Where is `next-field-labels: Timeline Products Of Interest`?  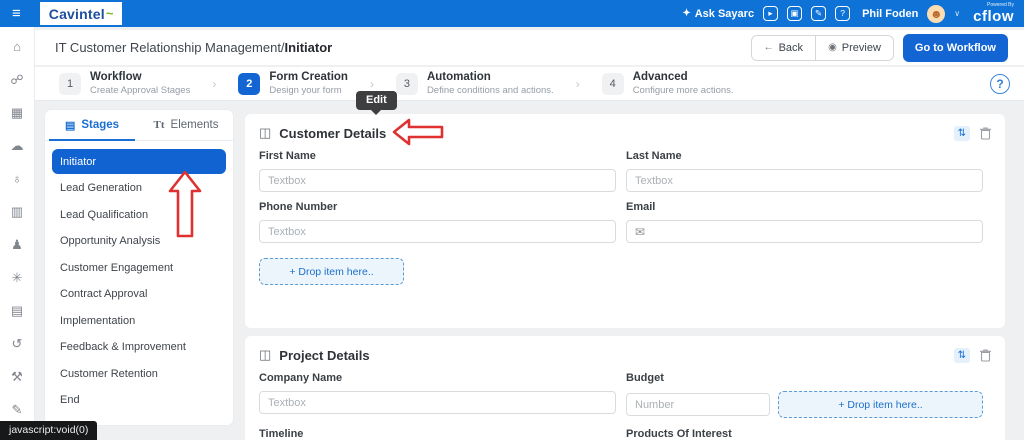 next-field-labels: Timeline Products Of Interest is located at coordinates (625, 429).